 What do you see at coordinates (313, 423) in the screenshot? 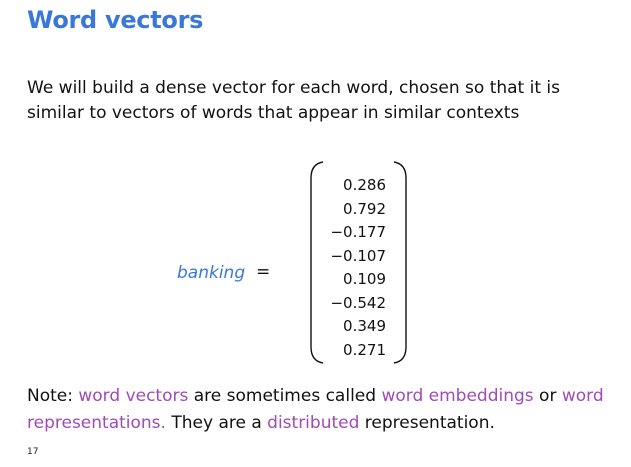
I see `term-distributed: distributed` at bounding box center [313, 423].